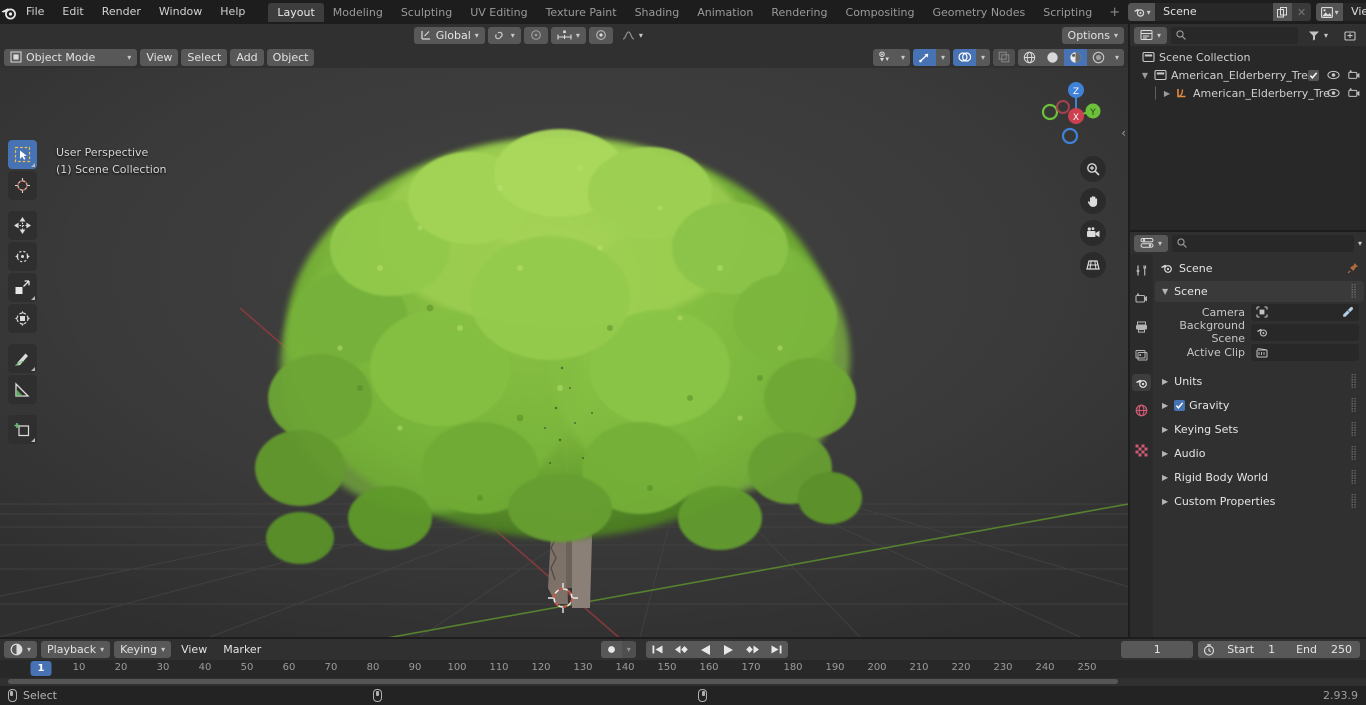 Image resolution: width=1366 pixels, height=705 pixels. Describe the element at coordinates (71, 57) in the screenshot. I see `object-mode-dropdown: Object Mode ▾` at that location.